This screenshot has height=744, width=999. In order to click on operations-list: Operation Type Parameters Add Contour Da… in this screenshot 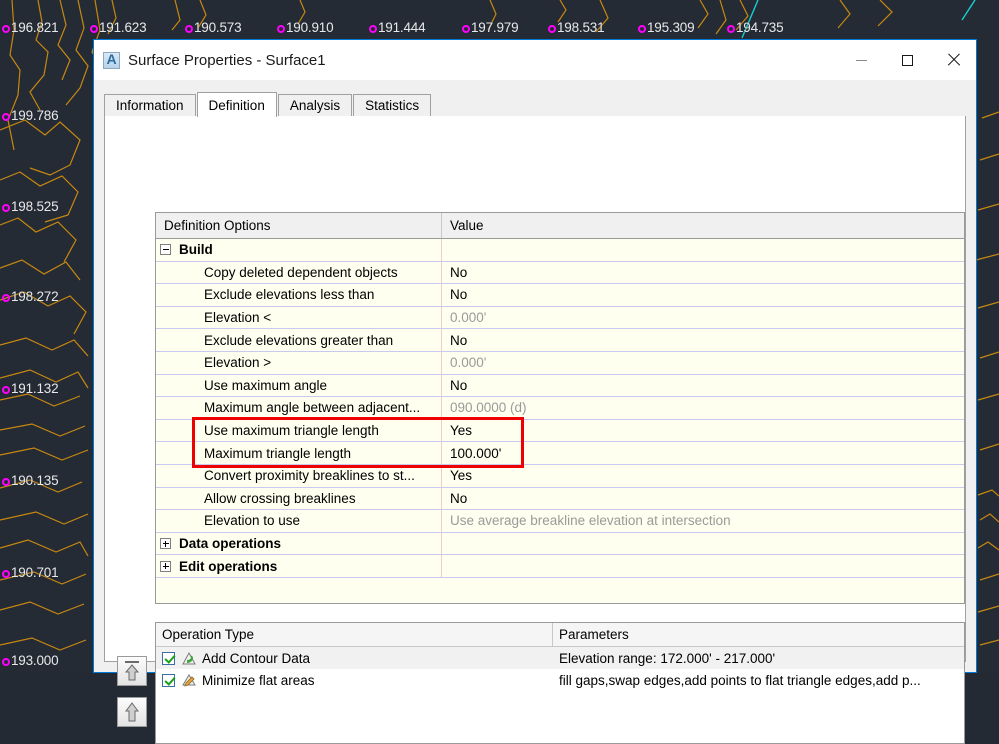, I will do `click(560, 683)`.